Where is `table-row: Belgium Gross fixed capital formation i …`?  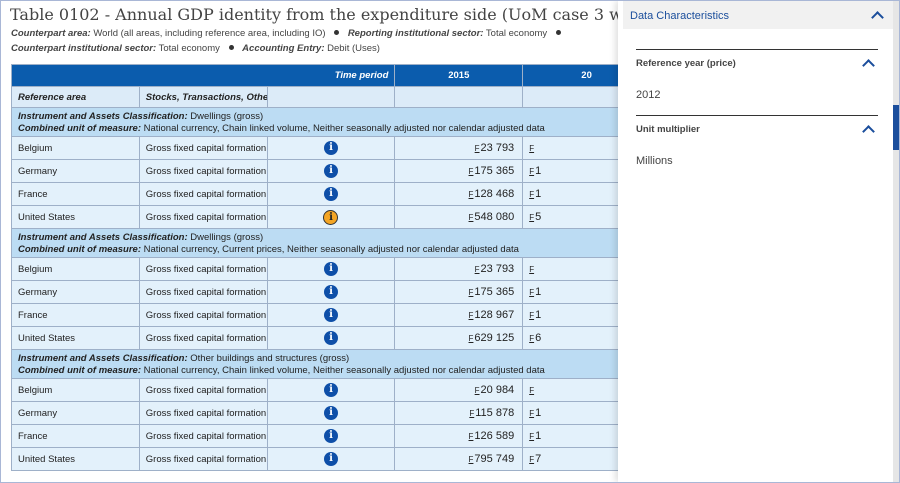 table-row: Belgium Gross fixed capital formation i … is located at coordinates (316, 148).